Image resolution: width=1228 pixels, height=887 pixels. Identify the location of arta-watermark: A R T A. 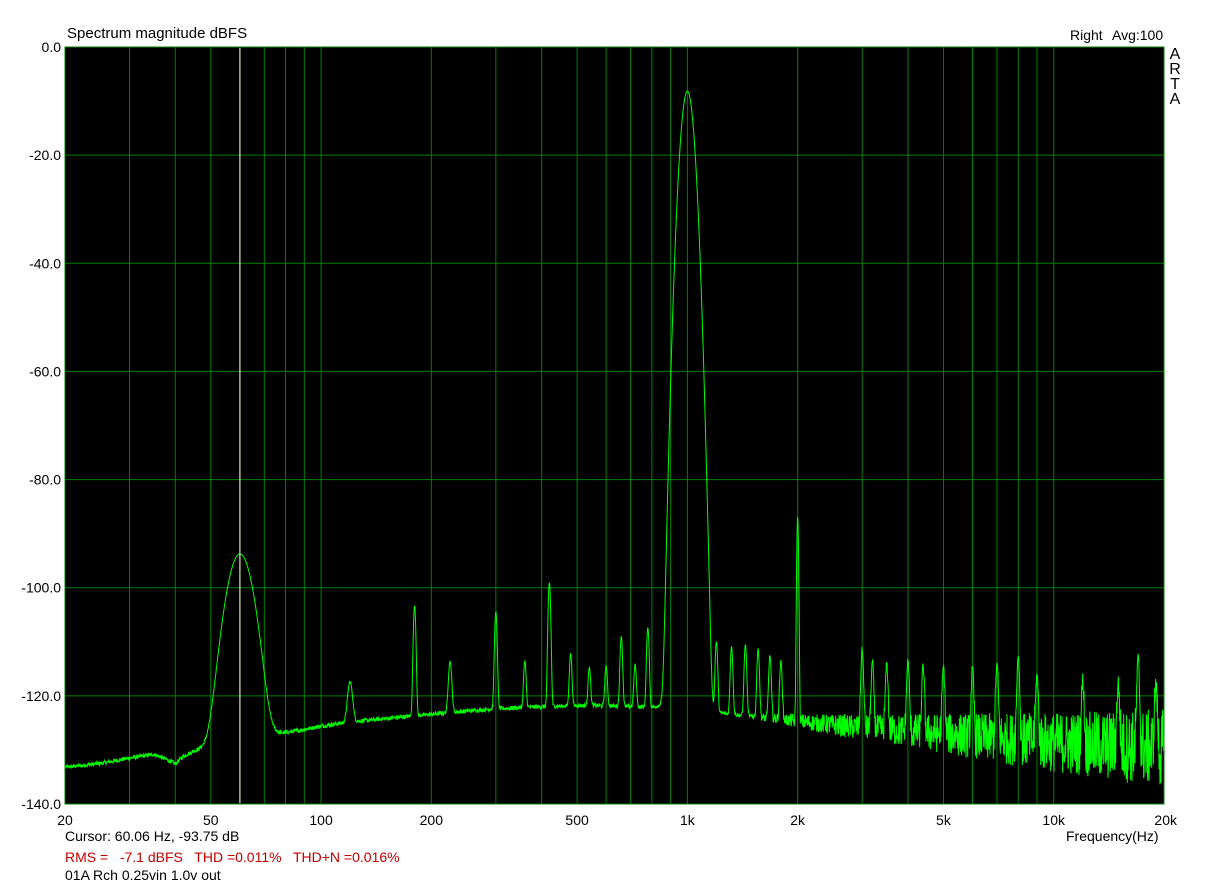
(1175, 77).